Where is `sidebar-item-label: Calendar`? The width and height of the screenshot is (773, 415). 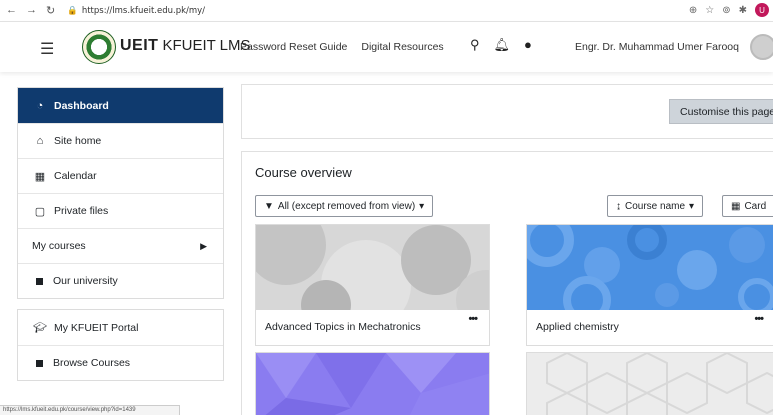
sidebar-item-label: Calendar is located at coordinates (75, 176).